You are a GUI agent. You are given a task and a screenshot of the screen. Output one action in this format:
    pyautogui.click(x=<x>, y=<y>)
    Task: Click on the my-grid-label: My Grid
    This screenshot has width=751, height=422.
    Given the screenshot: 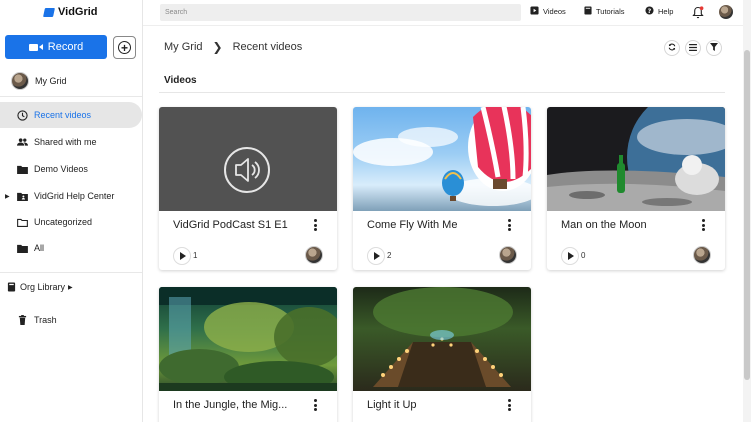 What is the action you would take?
    pyautogui.click(x=51, y=81)
    